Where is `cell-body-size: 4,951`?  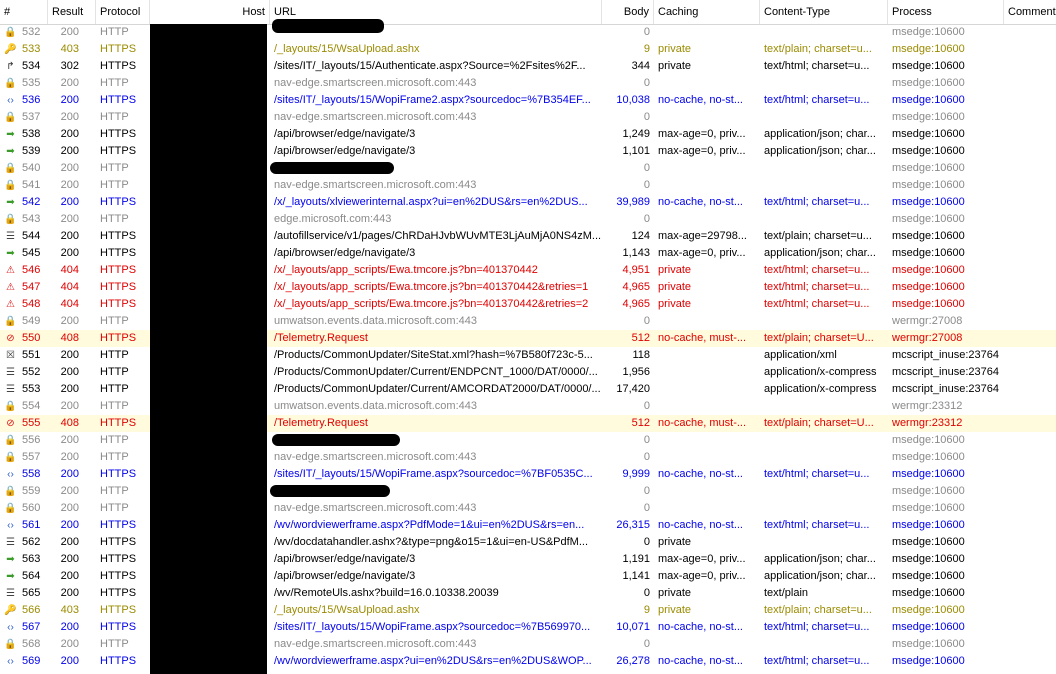
cell-body-size: 4,951 is located at coordinates (636, 270).